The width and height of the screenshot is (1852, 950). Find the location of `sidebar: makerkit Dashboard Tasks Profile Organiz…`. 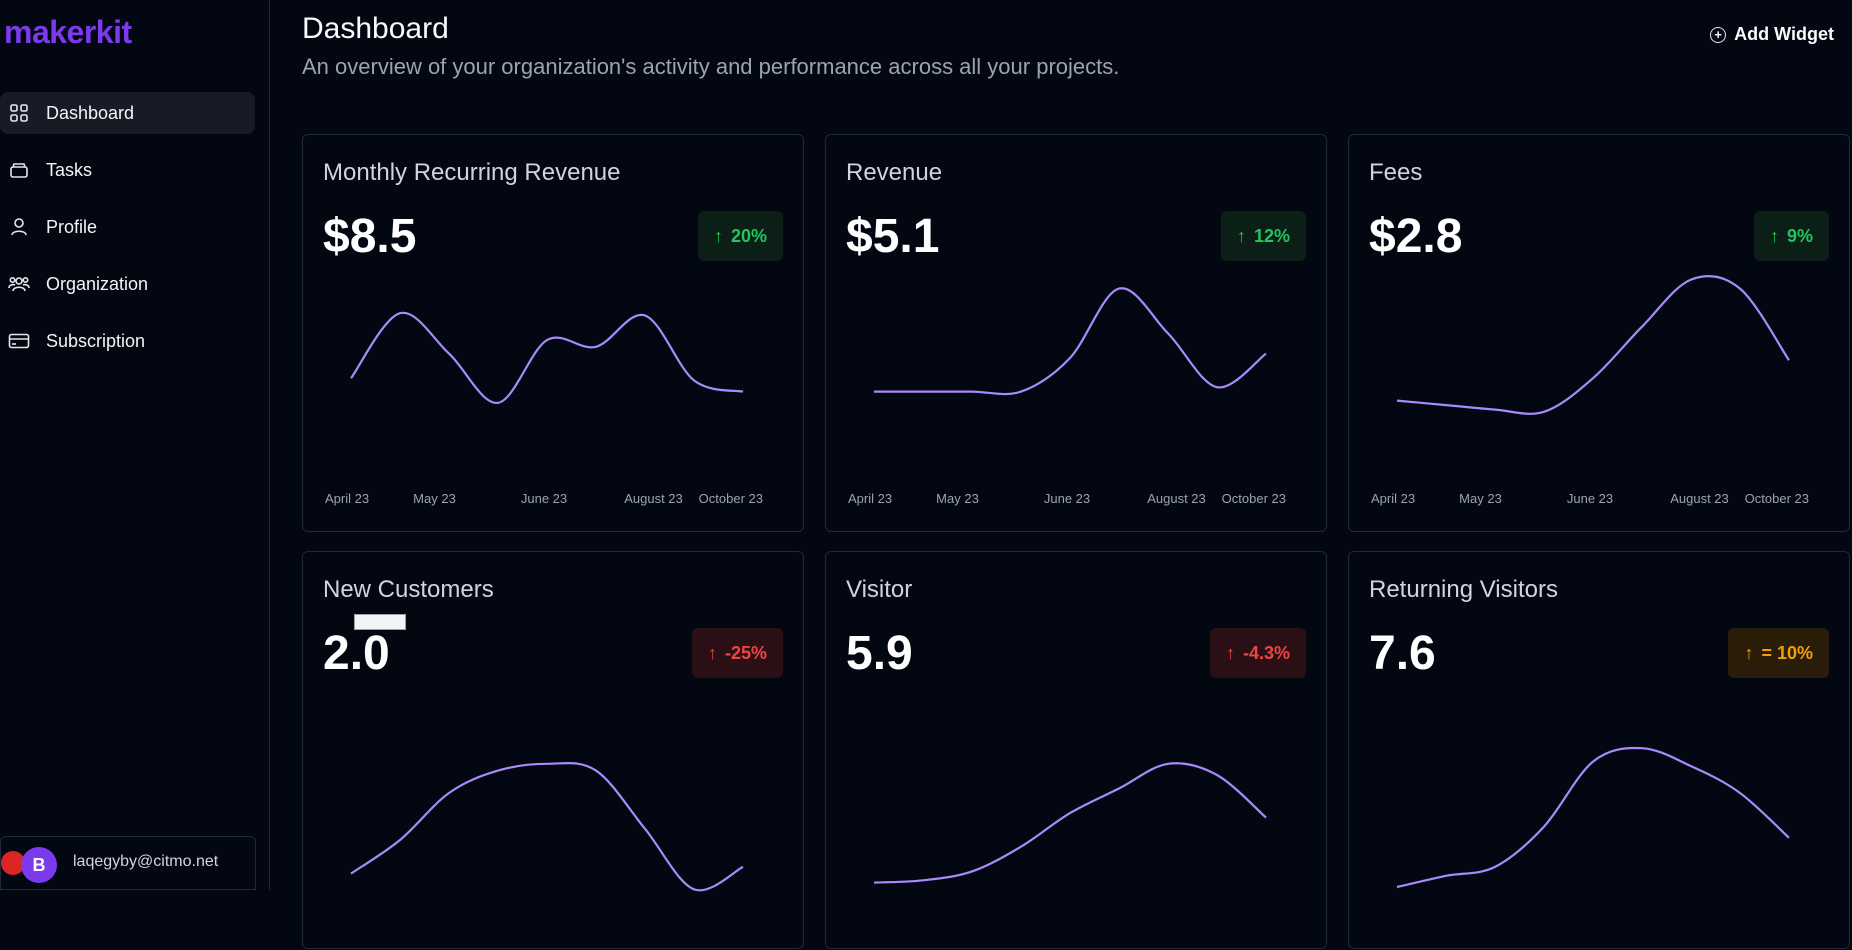

sidebar: makerkit Dashboard Tasks Profile Organiz… is located at coordinates (135, 445).